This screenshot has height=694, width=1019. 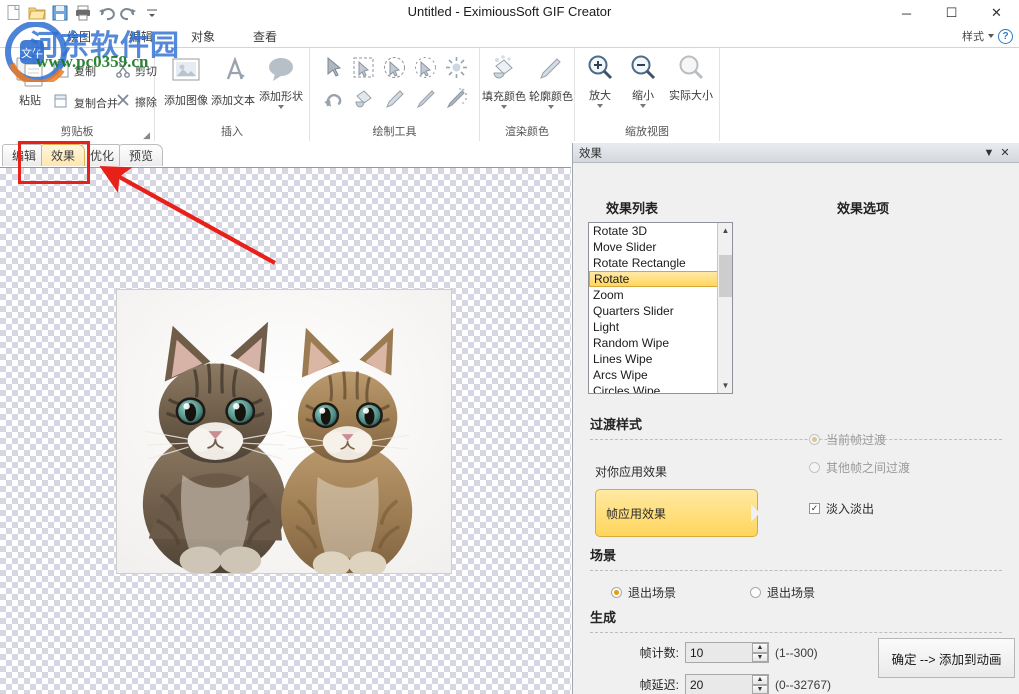 What do you see at coordinates (814, 508) in the screenshot?
I see `fade-checkbox-icon: ✓` at bounding box center [814, 508].